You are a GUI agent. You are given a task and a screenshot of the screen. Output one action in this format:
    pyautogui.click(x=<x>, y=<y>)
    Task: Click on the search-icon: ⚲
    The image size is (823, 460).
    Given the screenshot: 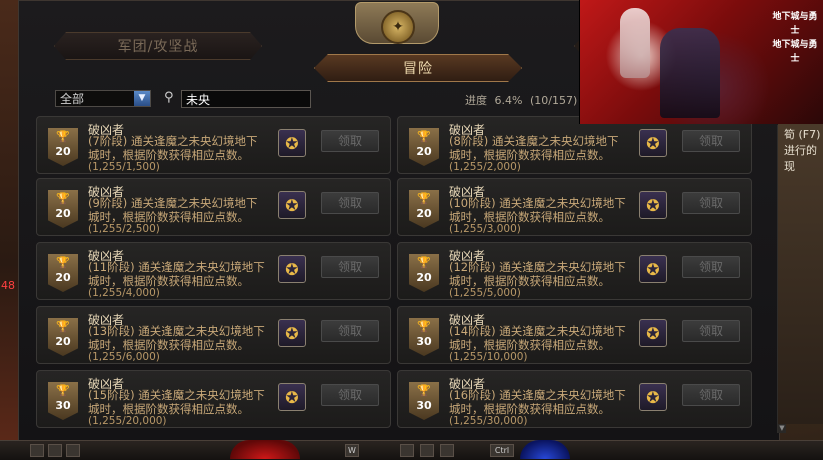 What is the action you would take?
    pyautogui.click(x=169, y=97)
    